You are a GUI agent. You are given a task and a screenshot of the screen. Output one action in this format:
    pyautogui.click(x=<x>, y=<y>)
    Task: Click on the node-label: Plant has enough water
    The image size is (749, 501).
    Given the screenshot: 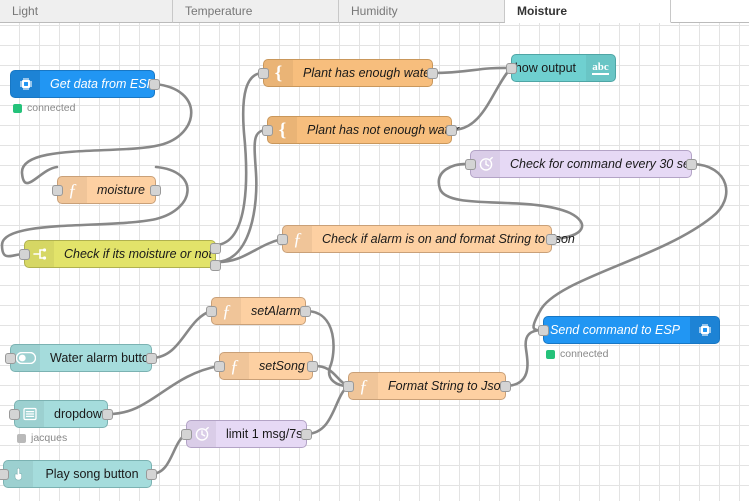 What is the action you would take?
    pyautogui.click(x=369, y=73)
    